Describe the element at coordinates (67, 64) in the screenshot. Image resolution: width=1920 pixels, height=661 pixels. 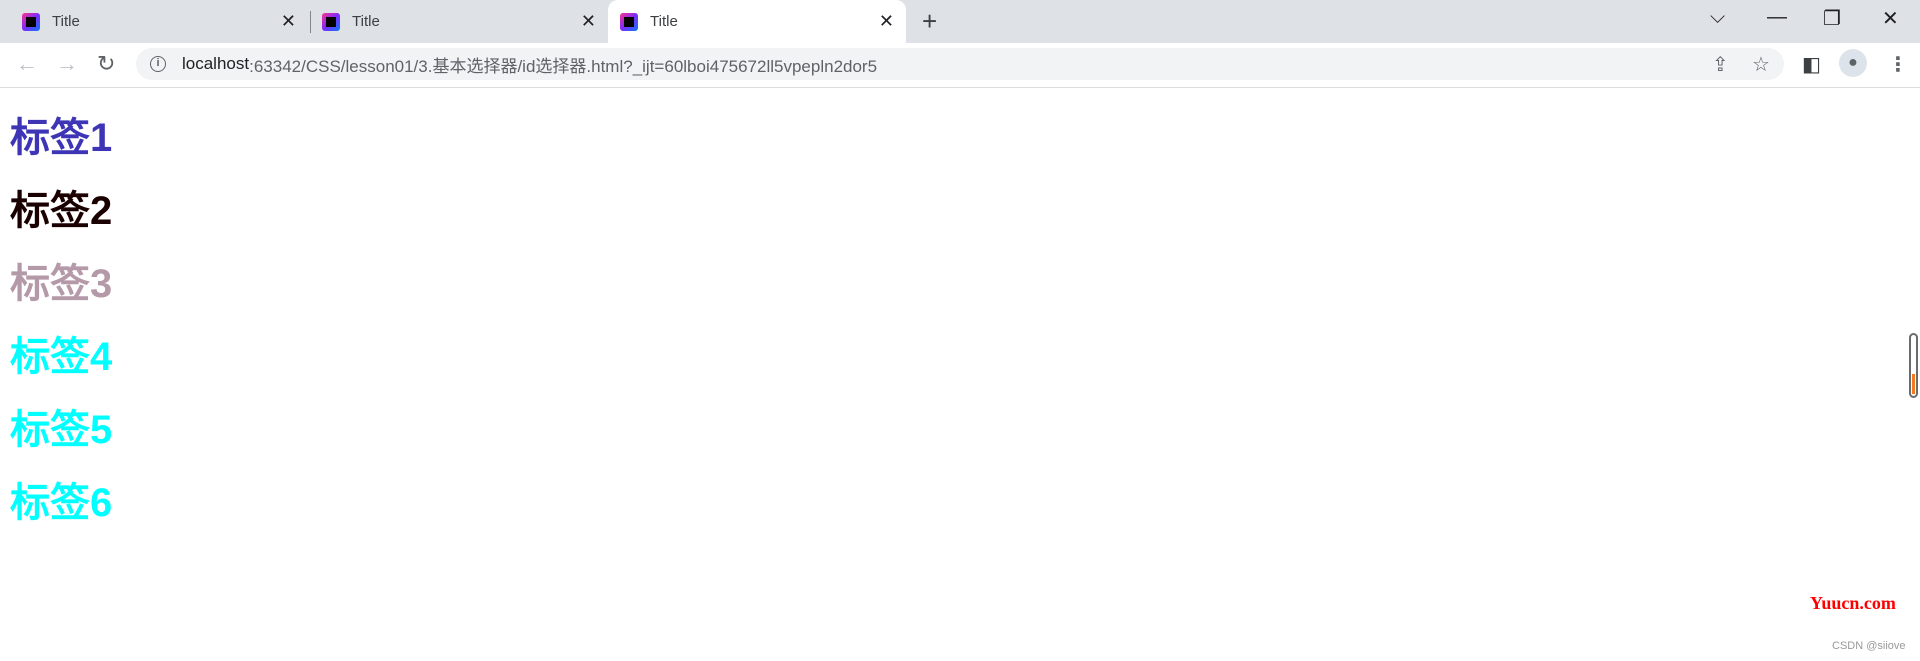
I see `forward-icon: →` at that location.